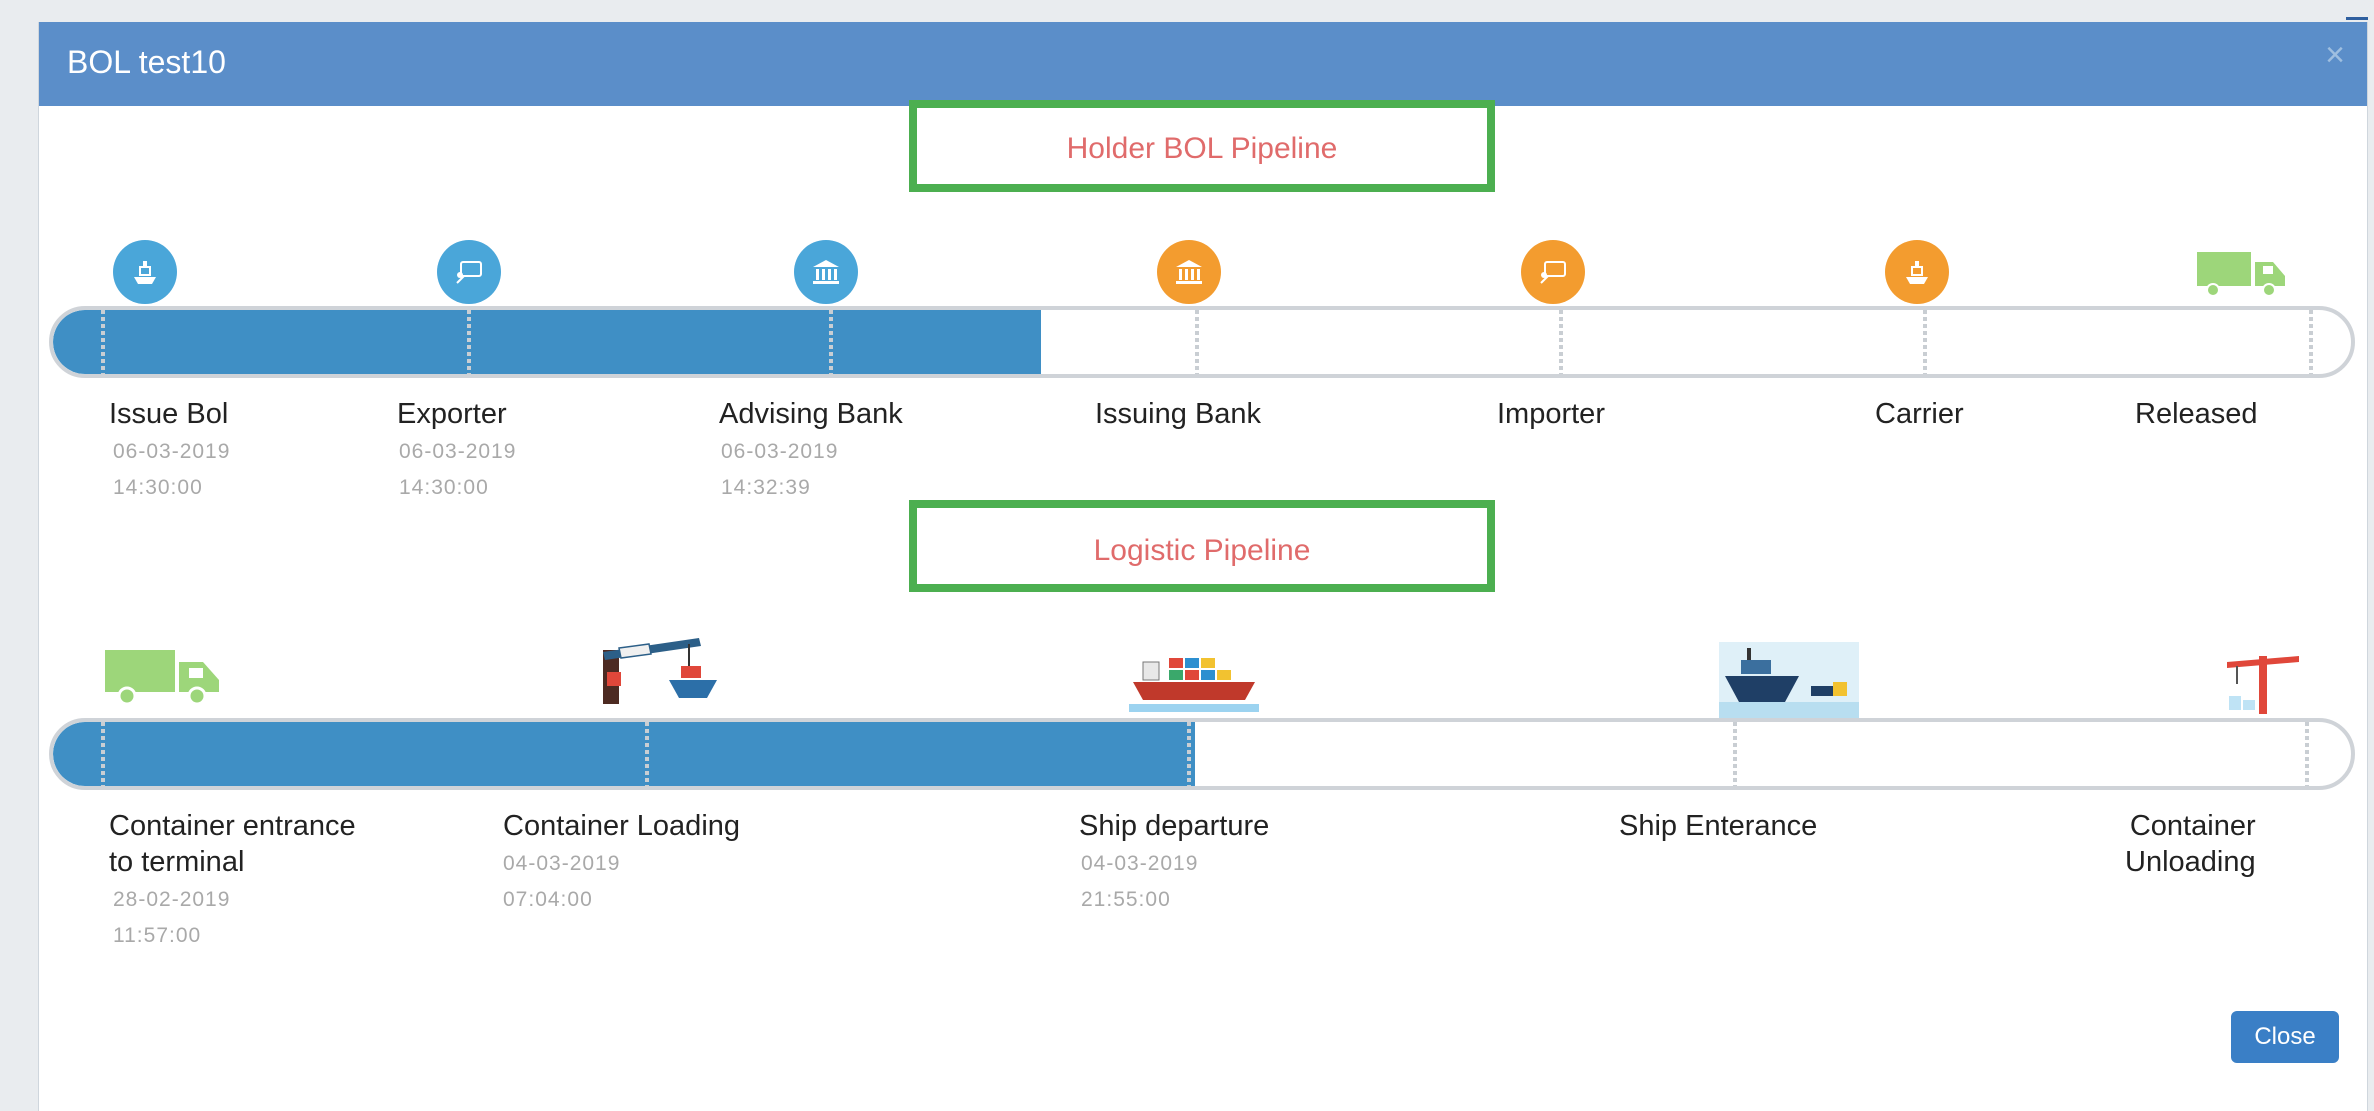  Describe the element at coordinates (1917, 272) in the screenshot. I see `ship-carrier-icon` at that location.